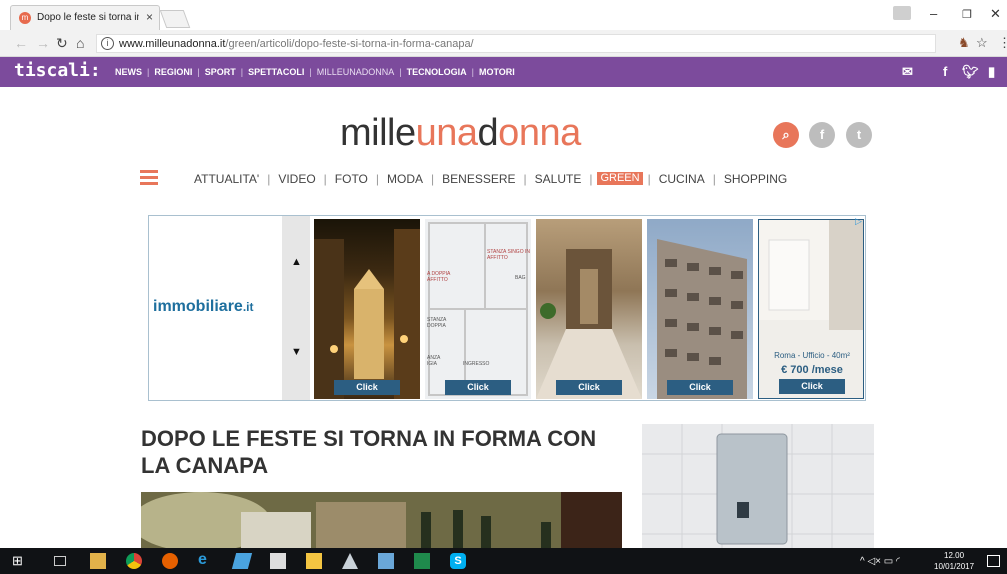 The image size is (1007, 574). What do you see at coordinates (478, 179) in the screenshot?
I see `nav-benessere: BENESSERE` at bounding box center [478, 179].